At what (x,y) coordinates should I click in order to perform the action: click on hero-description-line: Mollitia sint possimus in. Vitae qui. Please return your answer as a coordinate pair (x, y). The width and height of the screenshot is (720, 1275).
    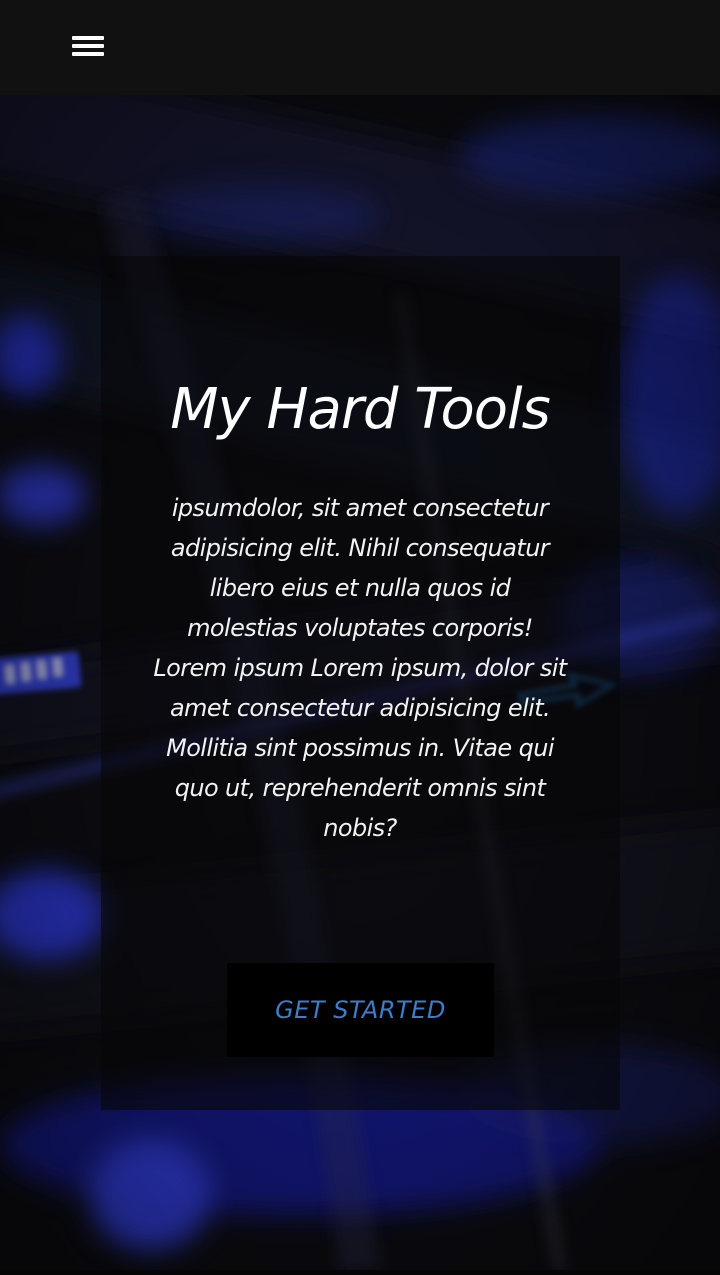
    Looking at the image, I should click on (360, 748).